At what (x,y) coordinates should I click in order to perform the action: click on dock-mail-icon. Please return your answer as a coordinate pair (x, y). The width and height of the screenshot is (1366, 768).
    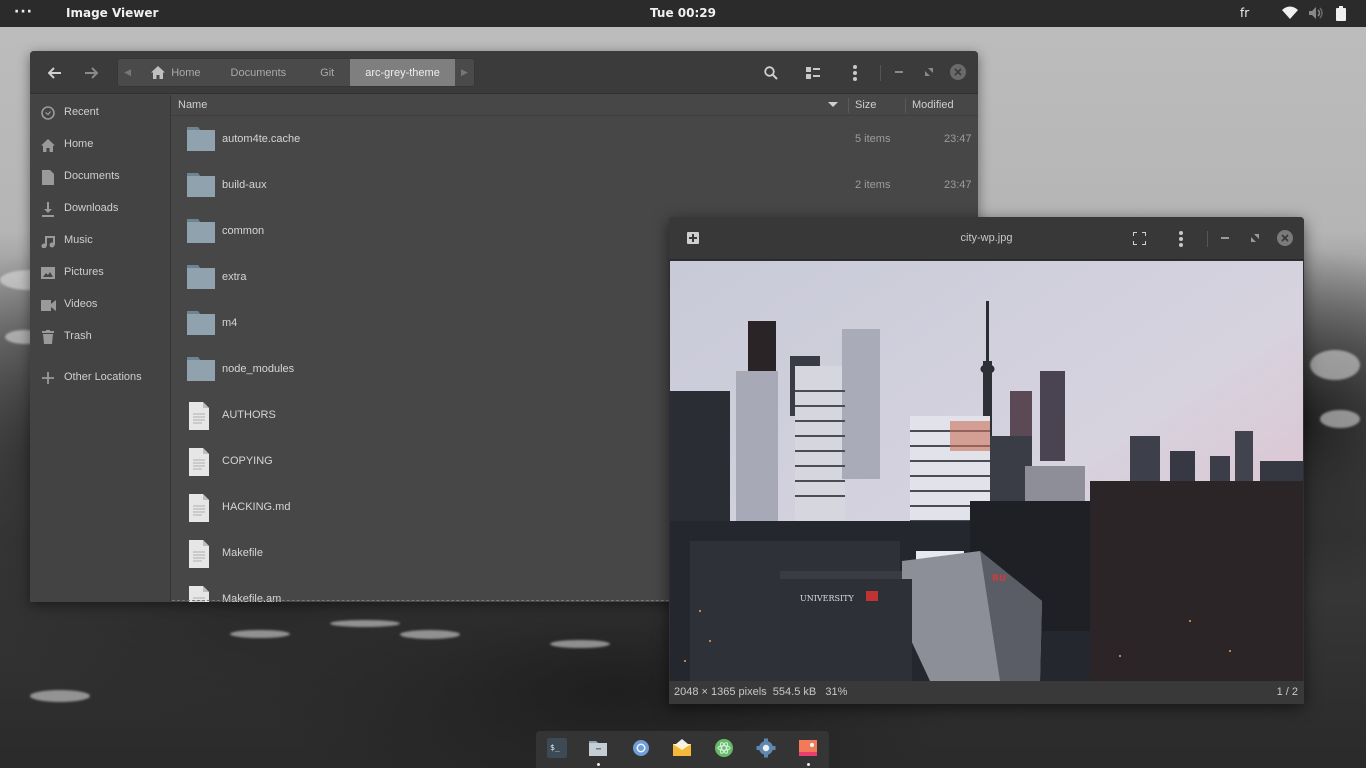
    Looking at the image, I should click on (682, 748).